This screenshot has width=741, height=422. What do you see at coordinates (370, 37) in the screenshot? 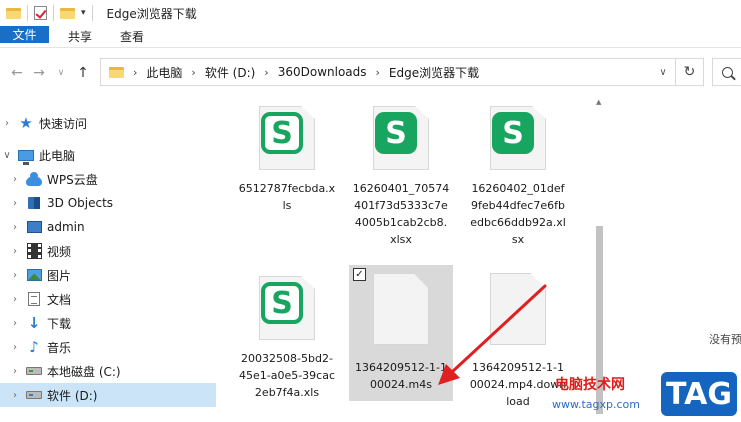
I see `ribbon-tabs: 文件 主页 共享 查看` at bounding box center [370, 37].